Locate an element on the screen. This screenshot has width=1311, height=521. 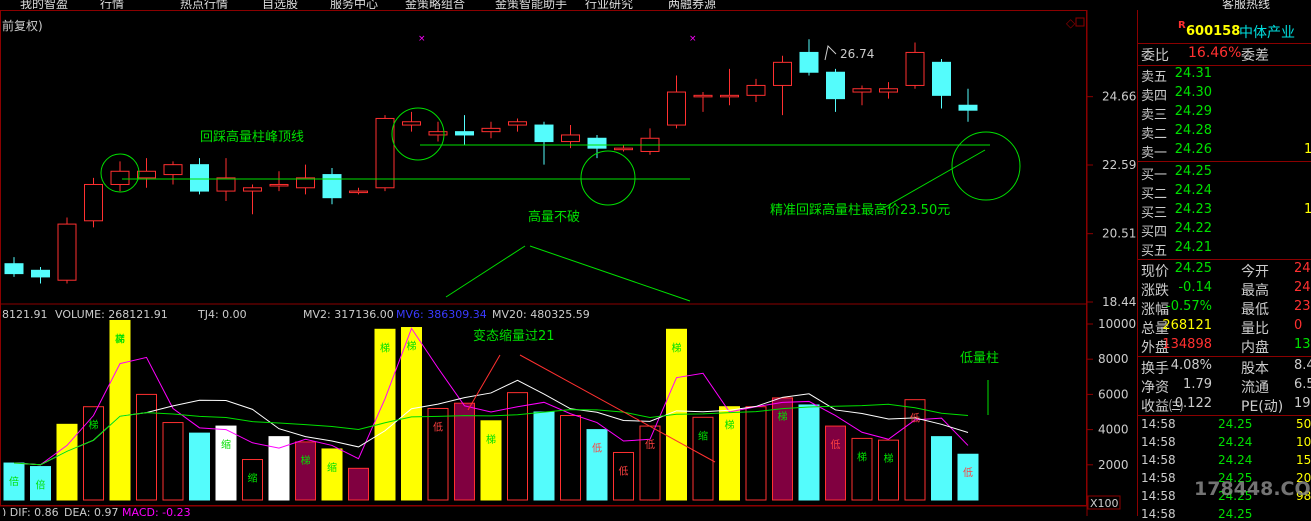
tick-time-4: 14:58 is located at coordinates (1158, 496).